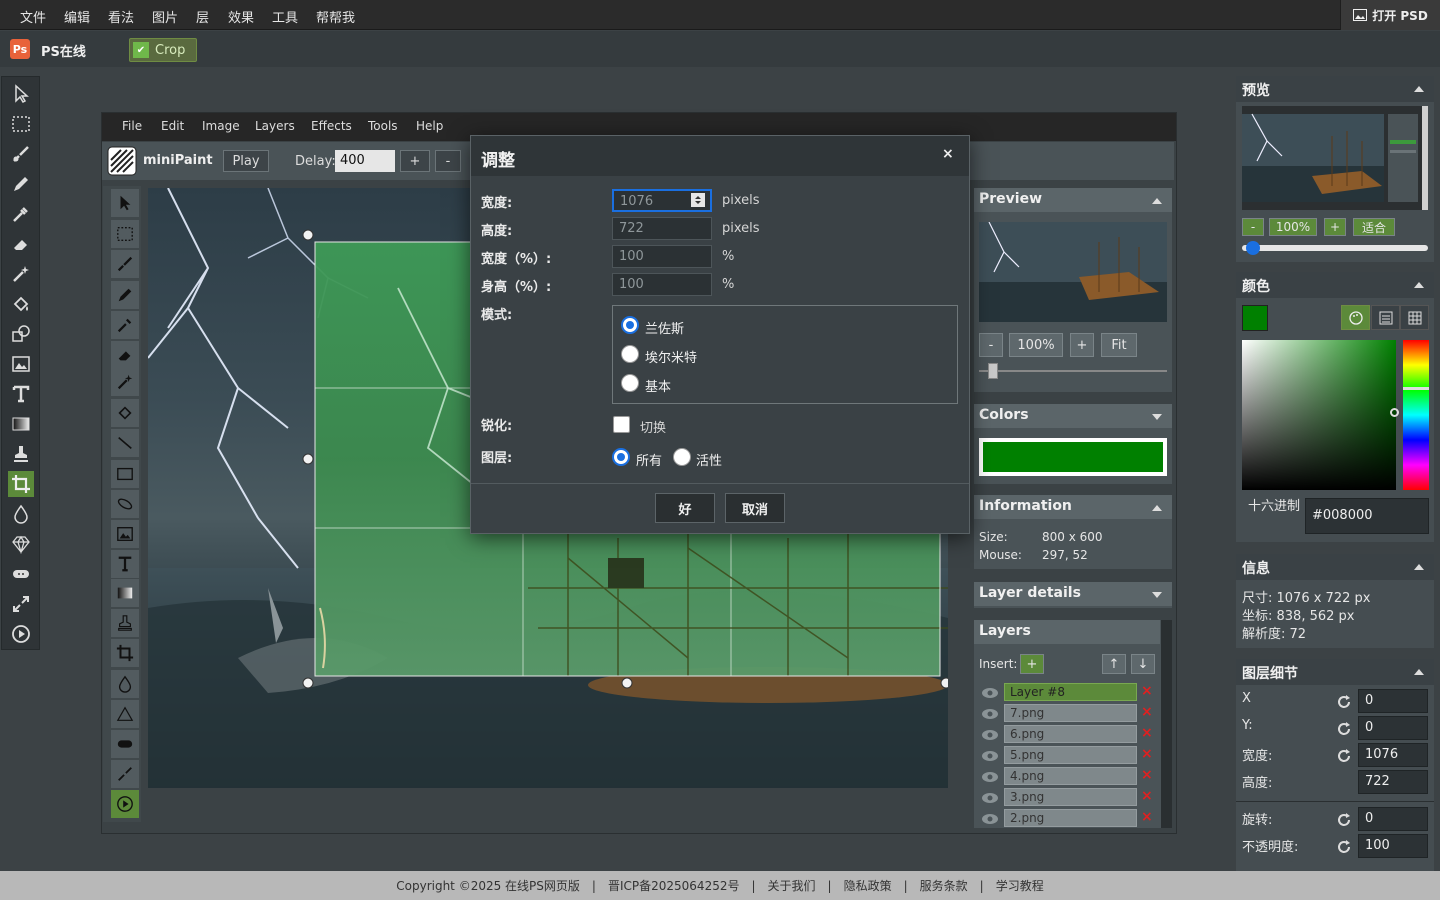  I want to click on grid-mode-button, so click(1414, 317).